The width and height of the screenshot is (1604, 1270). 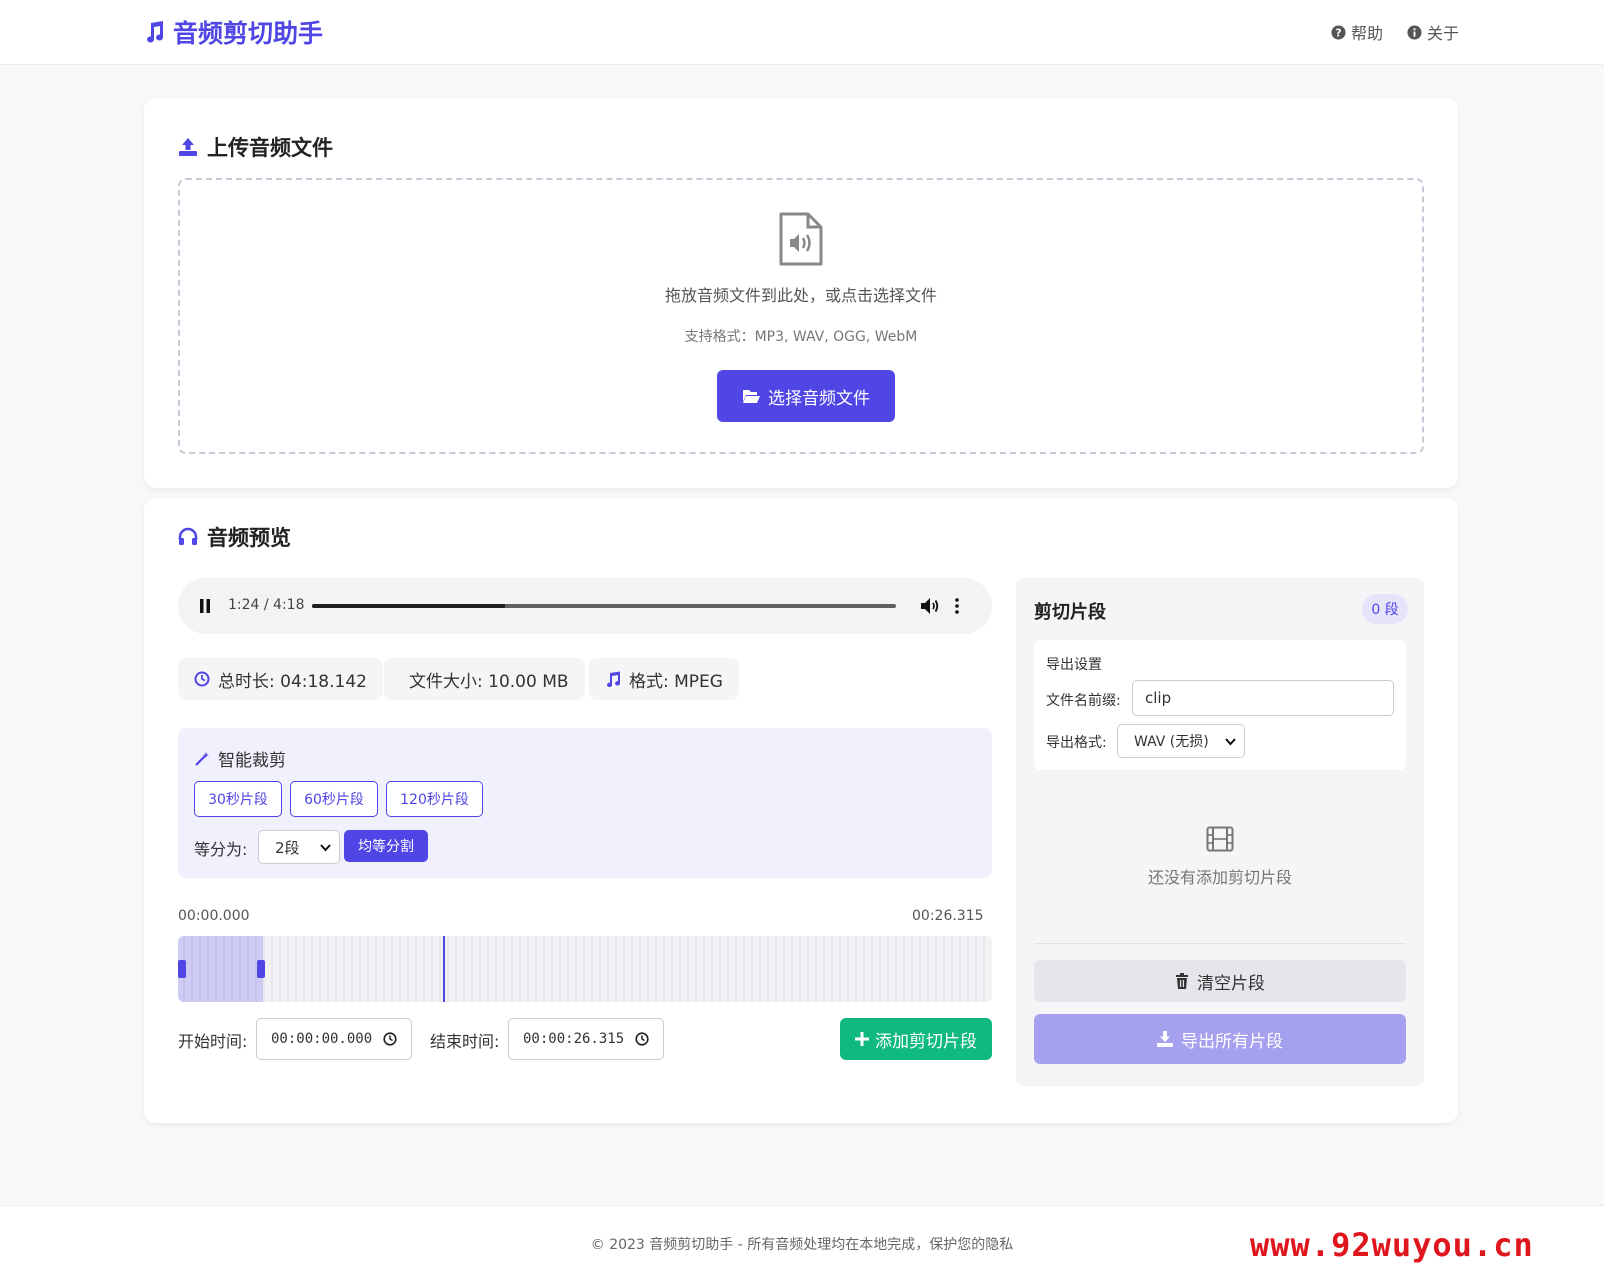 I want to click on timeline-start-label: 00:00.000, so click(x=214, y=916).